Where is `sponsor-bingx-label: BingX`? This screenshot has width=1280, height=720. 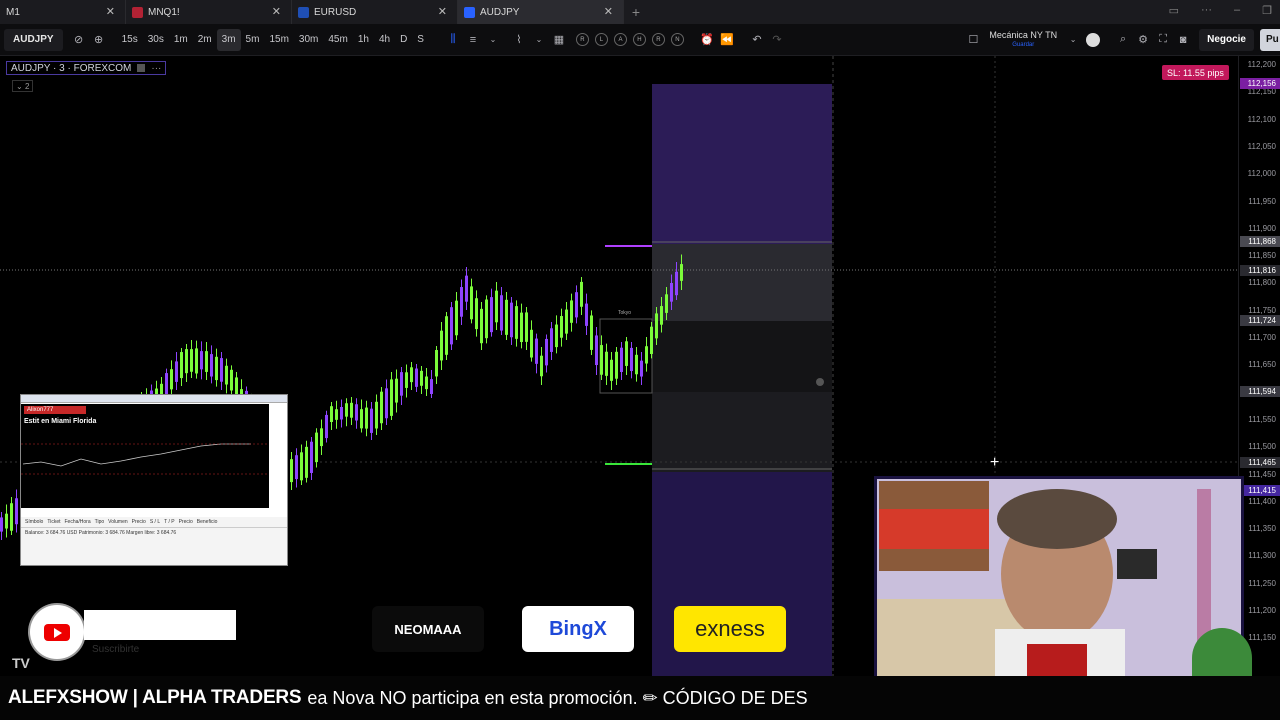 sponsor-bingx-label: BingX is located at coordinates (578, 629).